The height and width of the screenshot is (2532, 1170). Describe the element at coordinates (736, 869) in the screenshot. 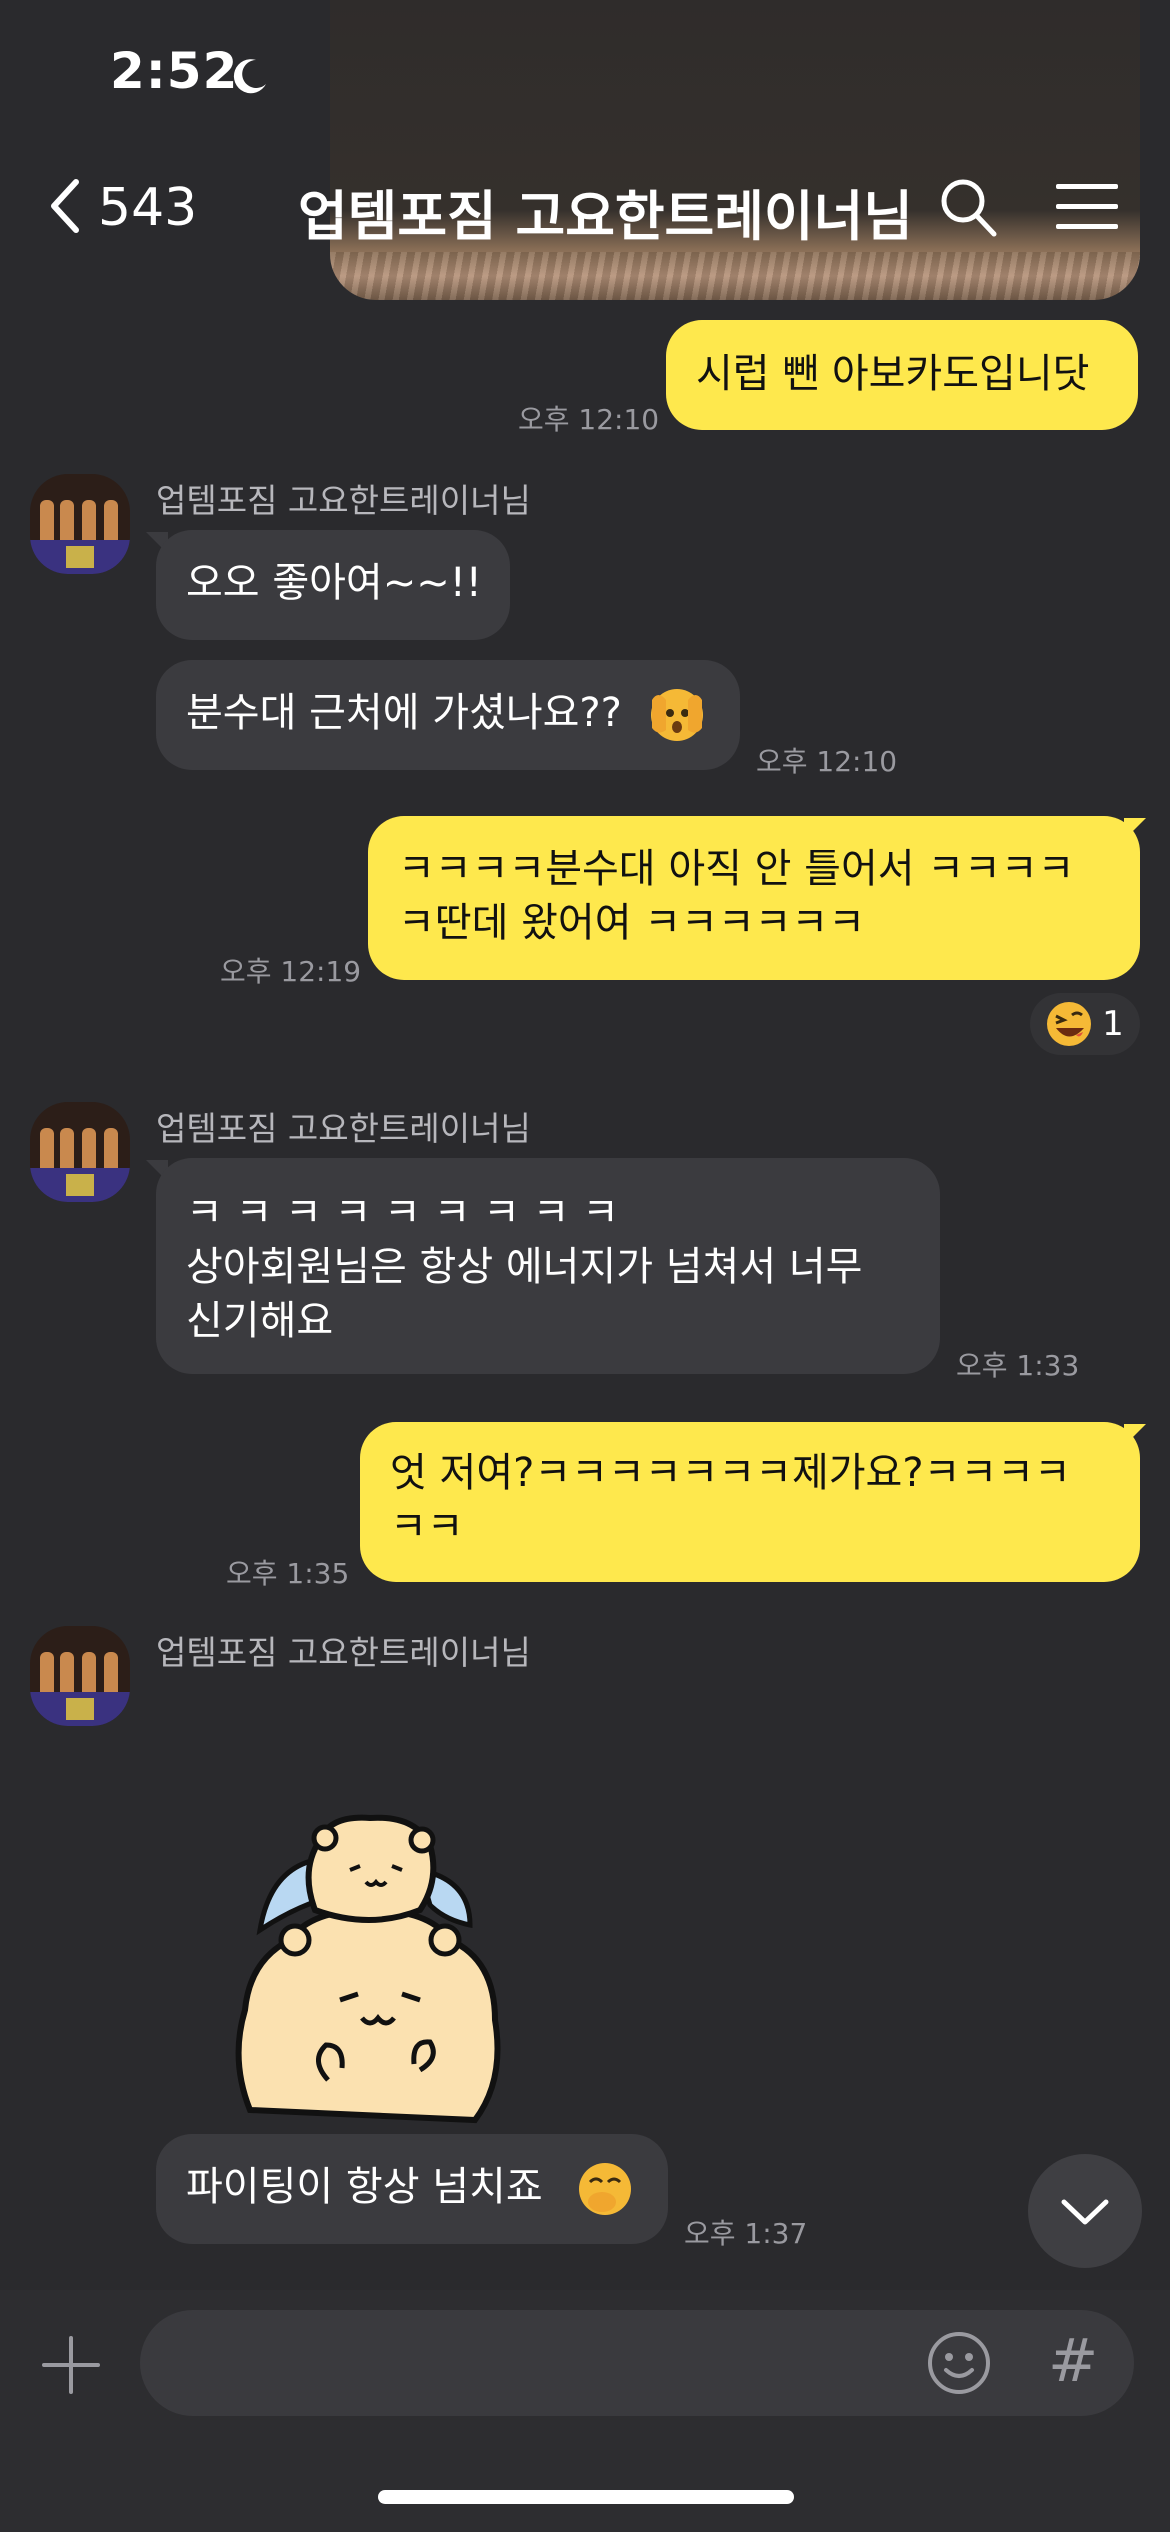

I see `message-text-line: ㅋㅋㅋㅋ분수대 아직 안 틀어서 ㅋㅋㅋㅋ` at that location.